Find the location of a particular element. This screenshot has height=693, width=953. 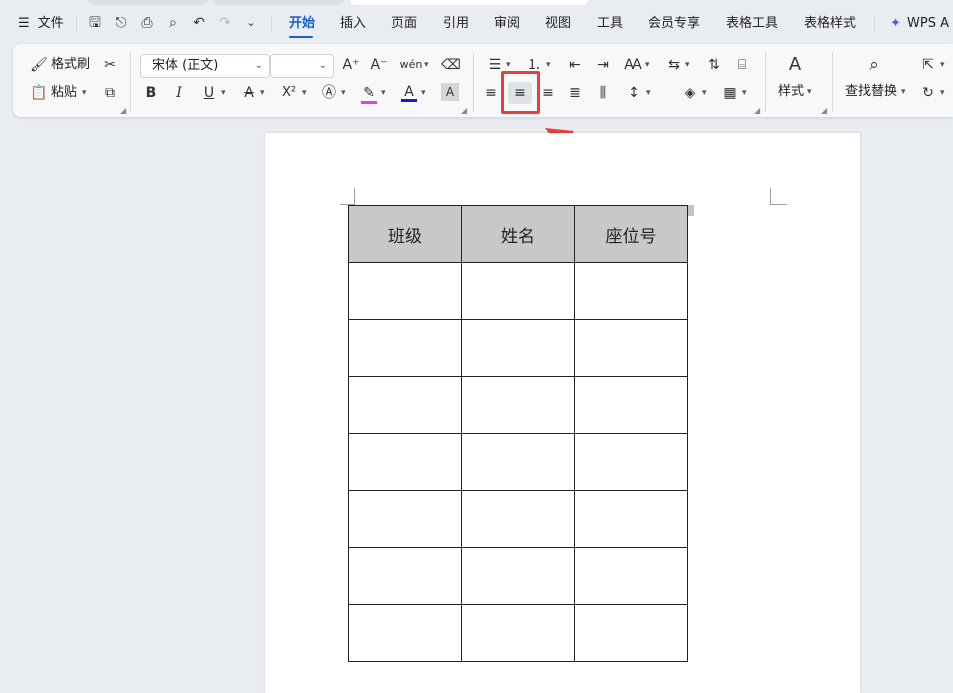

table-header-cell: 姓名 is located at coordinates (518, 234).